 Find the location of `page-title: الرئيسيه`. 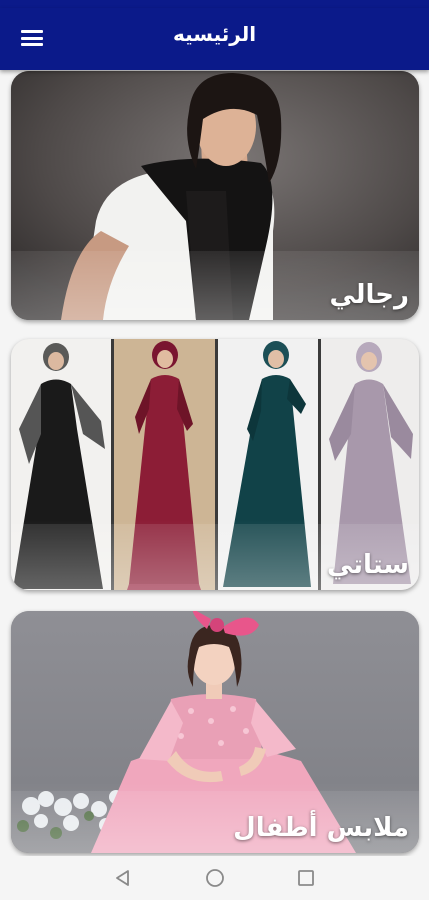

page-title: الرئيسيه is located at coordinates (214, 34).